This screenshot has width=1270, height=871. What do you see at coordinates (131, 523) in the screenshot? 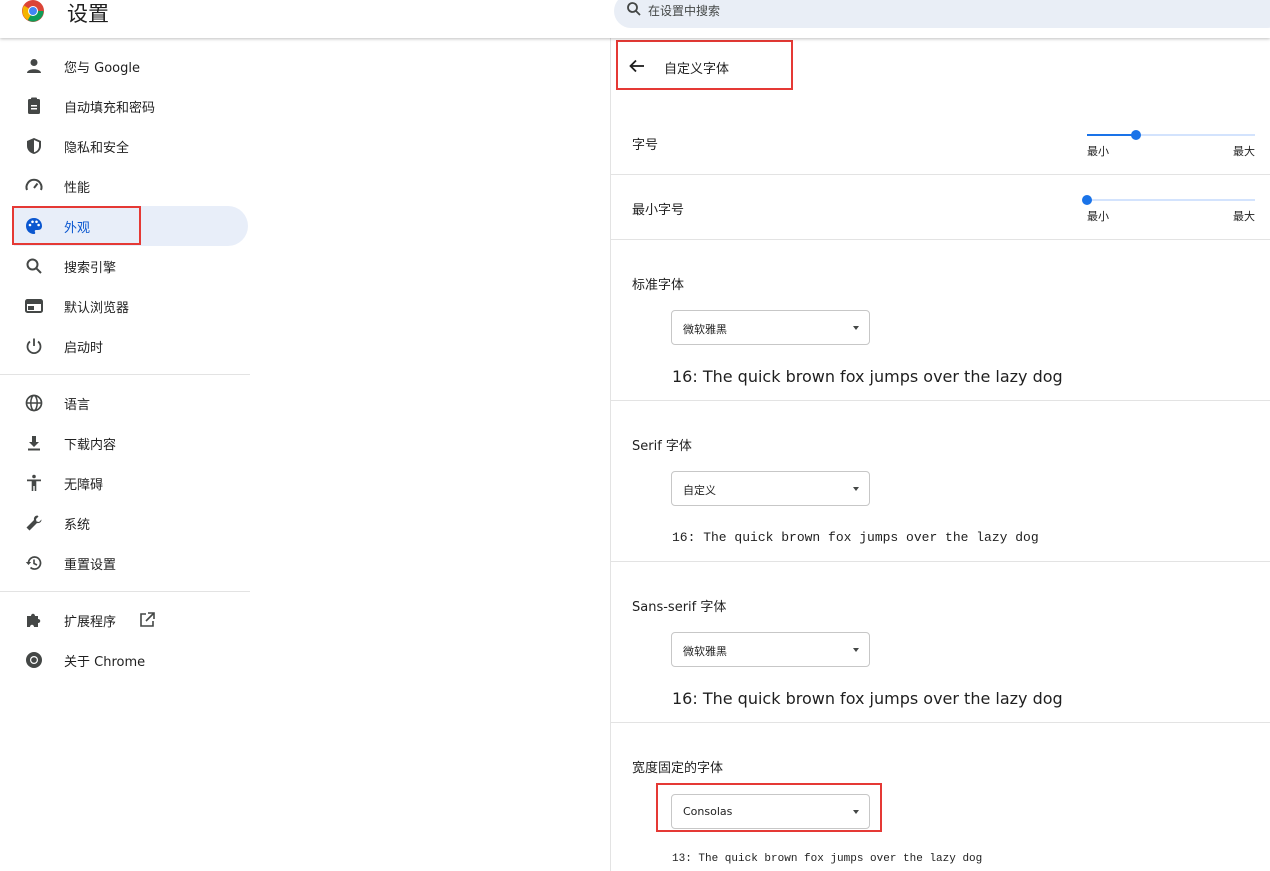
I see `sidebar-item-system: 系统` at bounding box center [131, 523].